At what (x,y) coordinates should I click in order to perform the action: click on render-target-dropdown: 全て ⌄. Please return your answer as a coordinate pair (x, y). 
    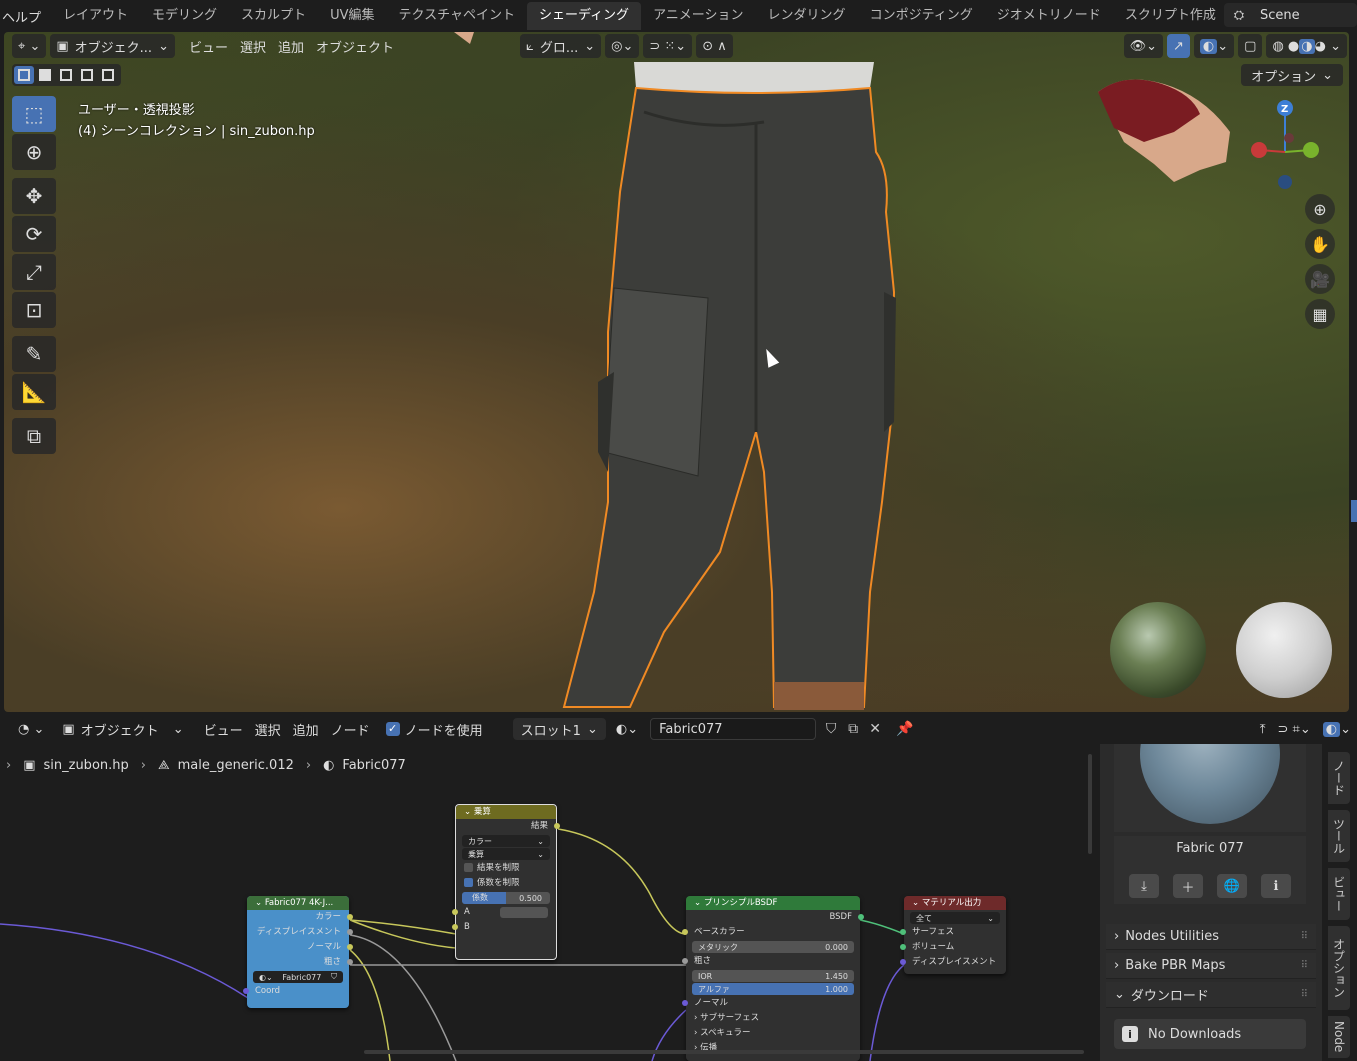
    Looking at the image, I should click on (955, 918).